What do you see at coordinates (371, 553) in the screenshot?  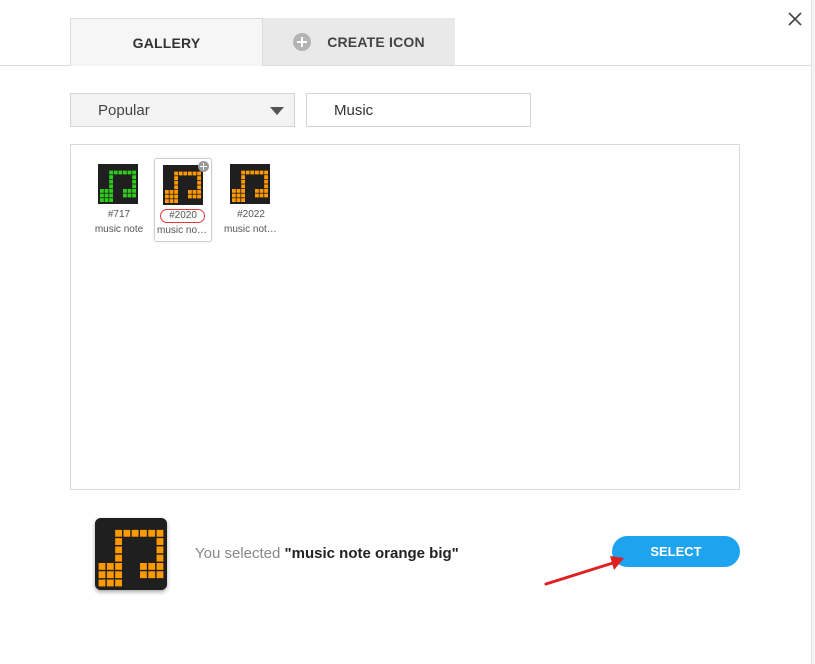 I see `selection-name: "music note orange big"` at bounding box center [371, 553].